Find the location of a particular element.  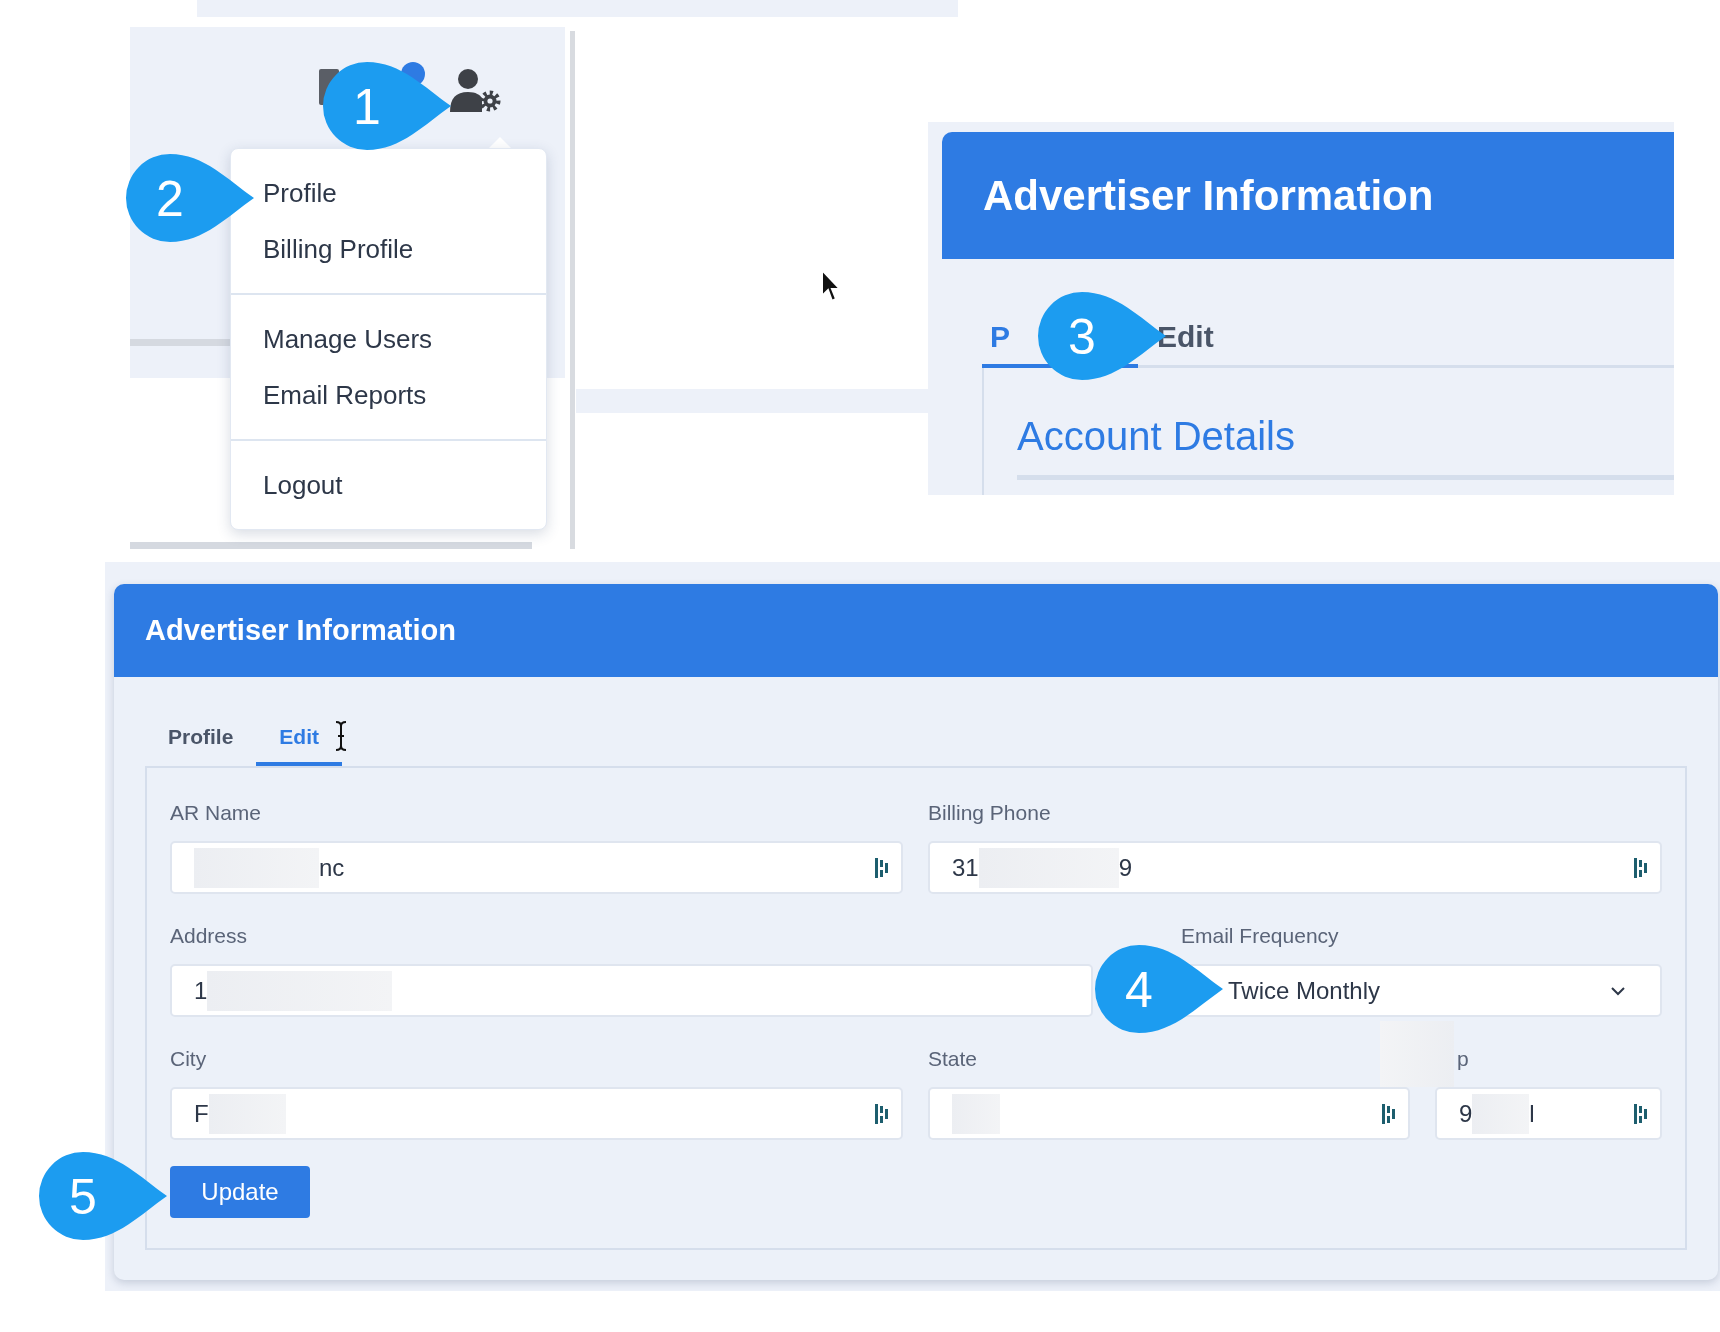

field-value: 31 is located at coordinates (965, 867).